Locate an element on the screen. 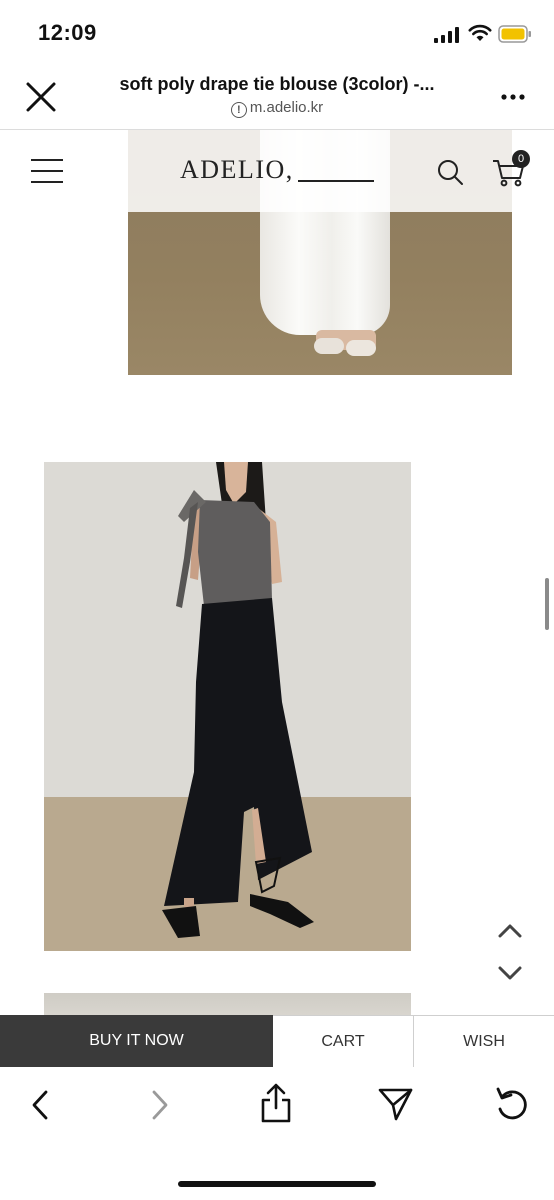 This screenshot has width=554, height=1200. product-photo-next is located at coordinates (227, 1004).